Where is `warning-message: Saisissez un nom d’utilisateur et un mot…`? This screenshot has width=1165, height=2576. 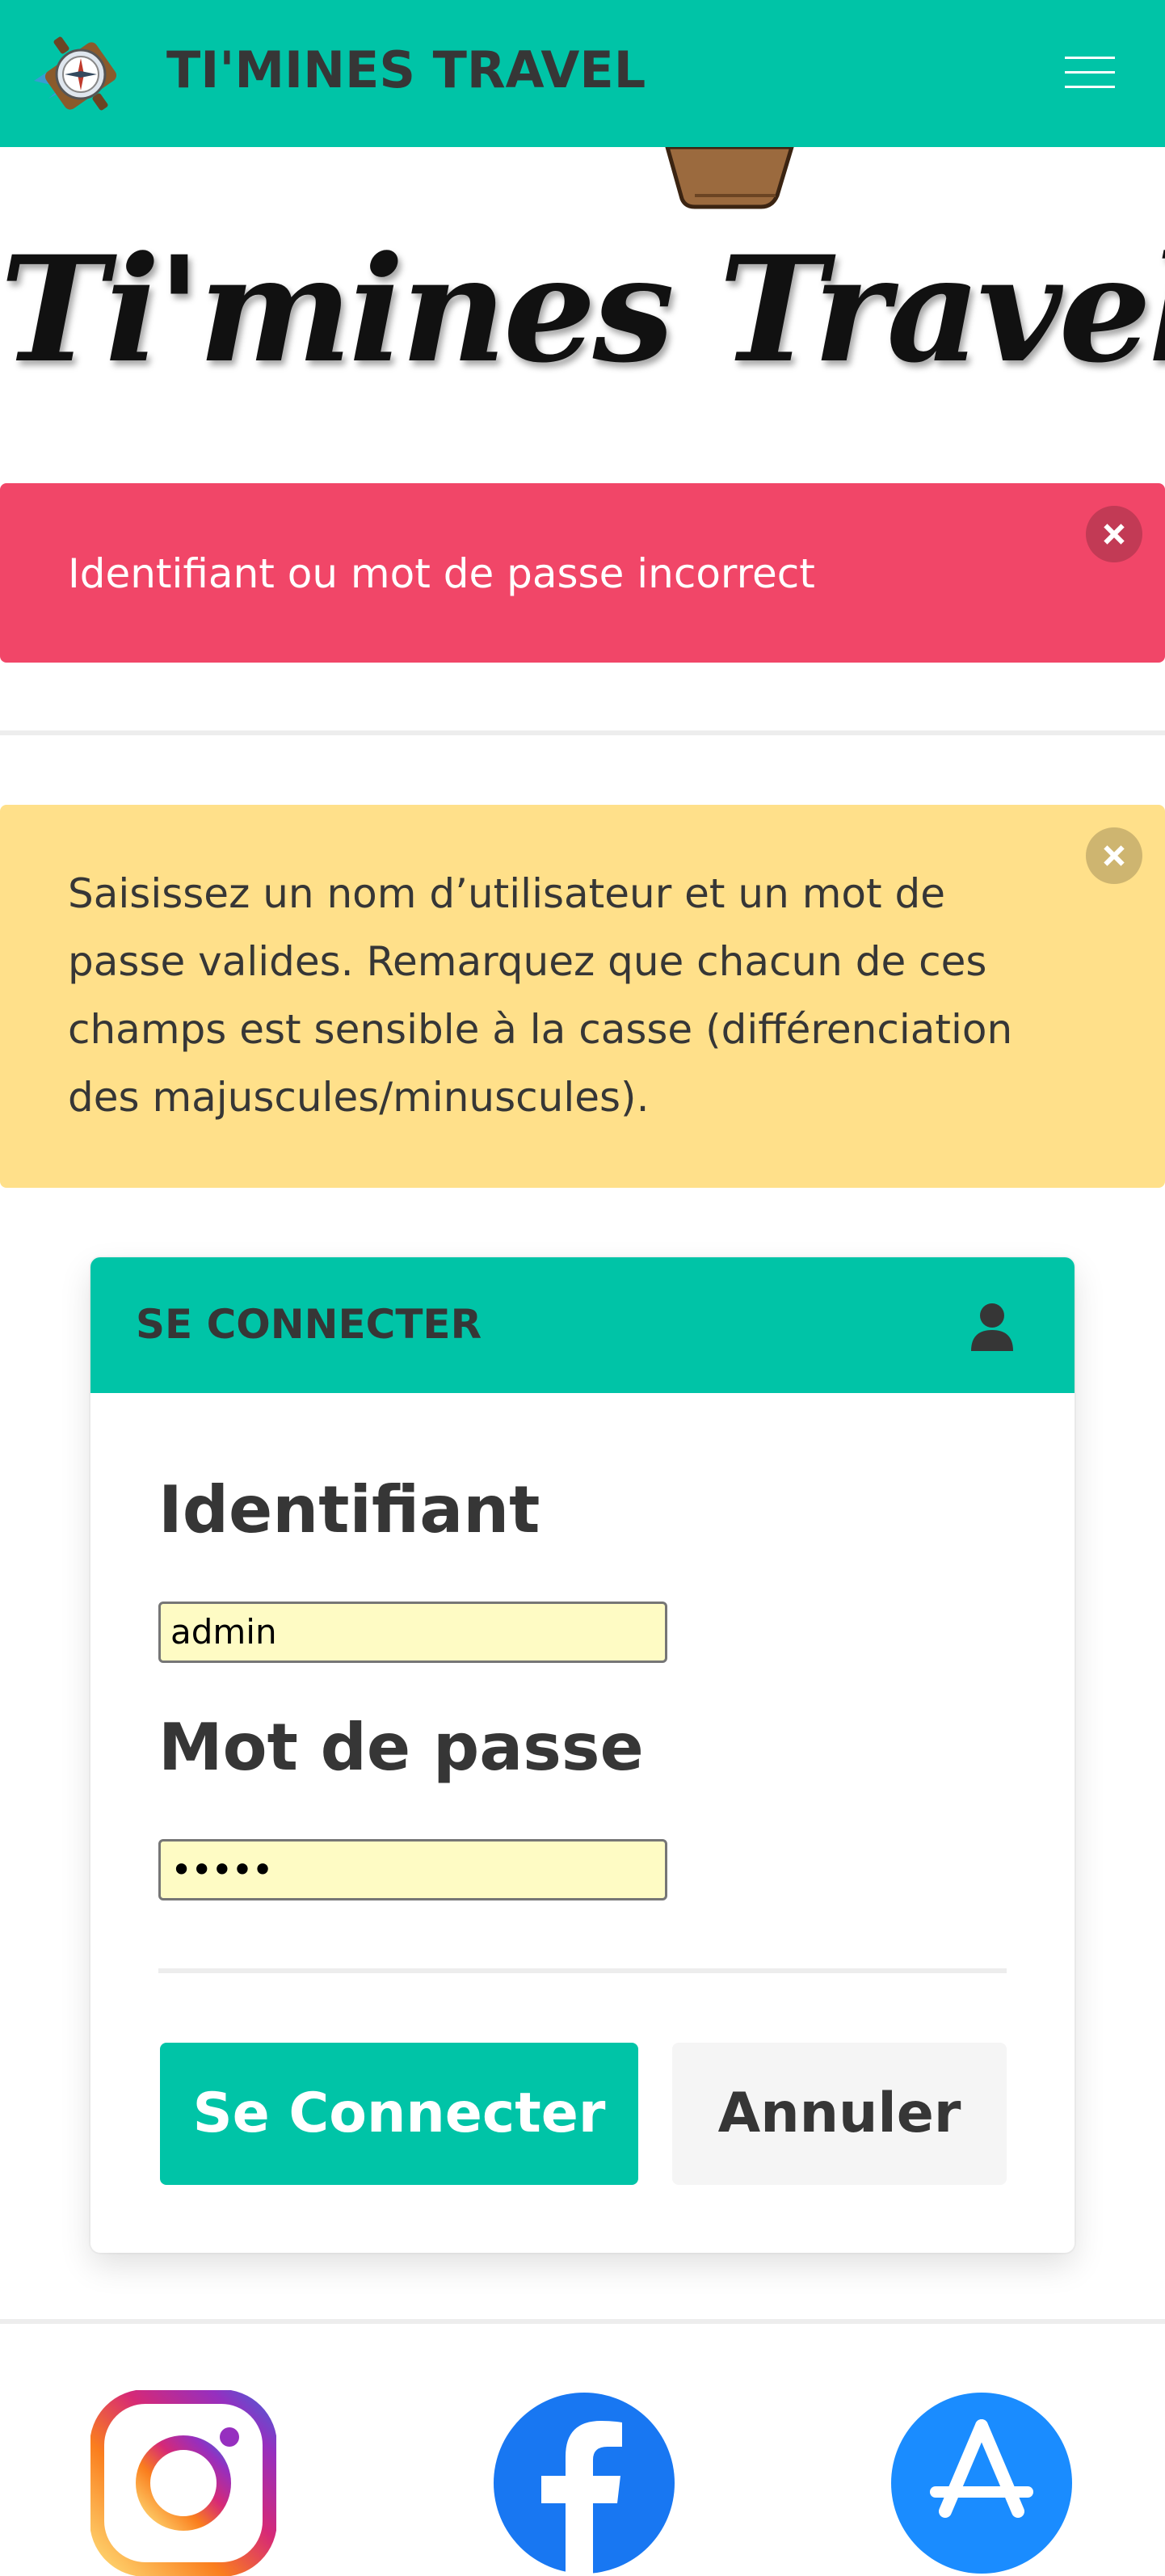
warning-message: Saisissez un nom d’utilisateur et un mot… is located at coordinates (540, 995).